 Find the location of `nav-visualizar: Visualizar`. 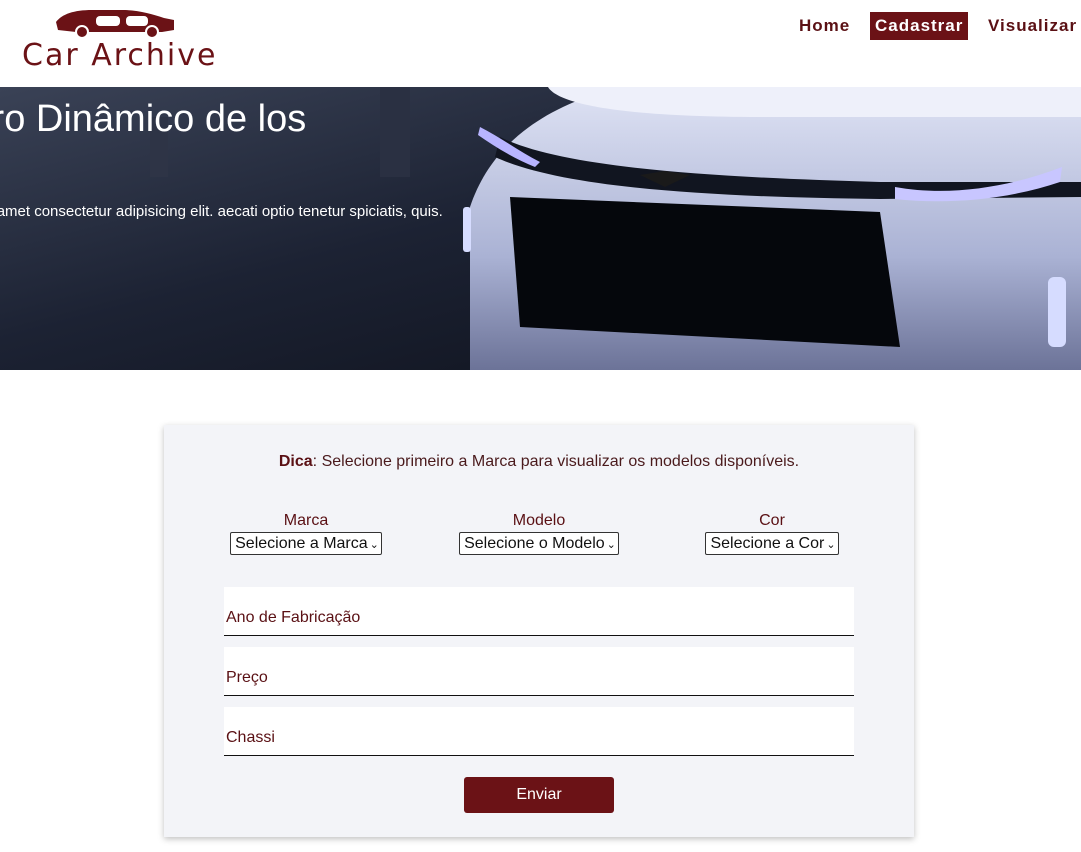

nav-visualizar: Visualizar is located at coordinates (1032, 26).